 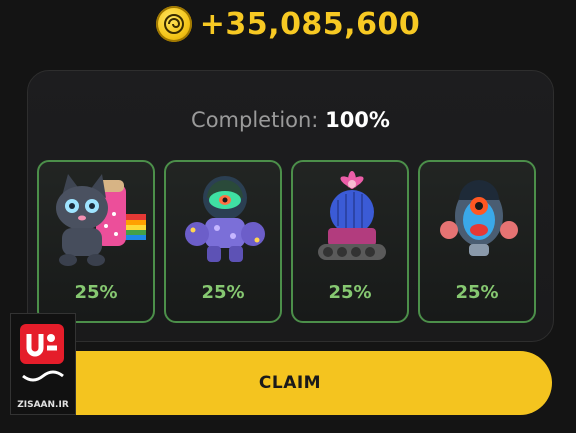 I want to click on collection-card-cyclops-robot: 25%, so click(x=477, y=241).